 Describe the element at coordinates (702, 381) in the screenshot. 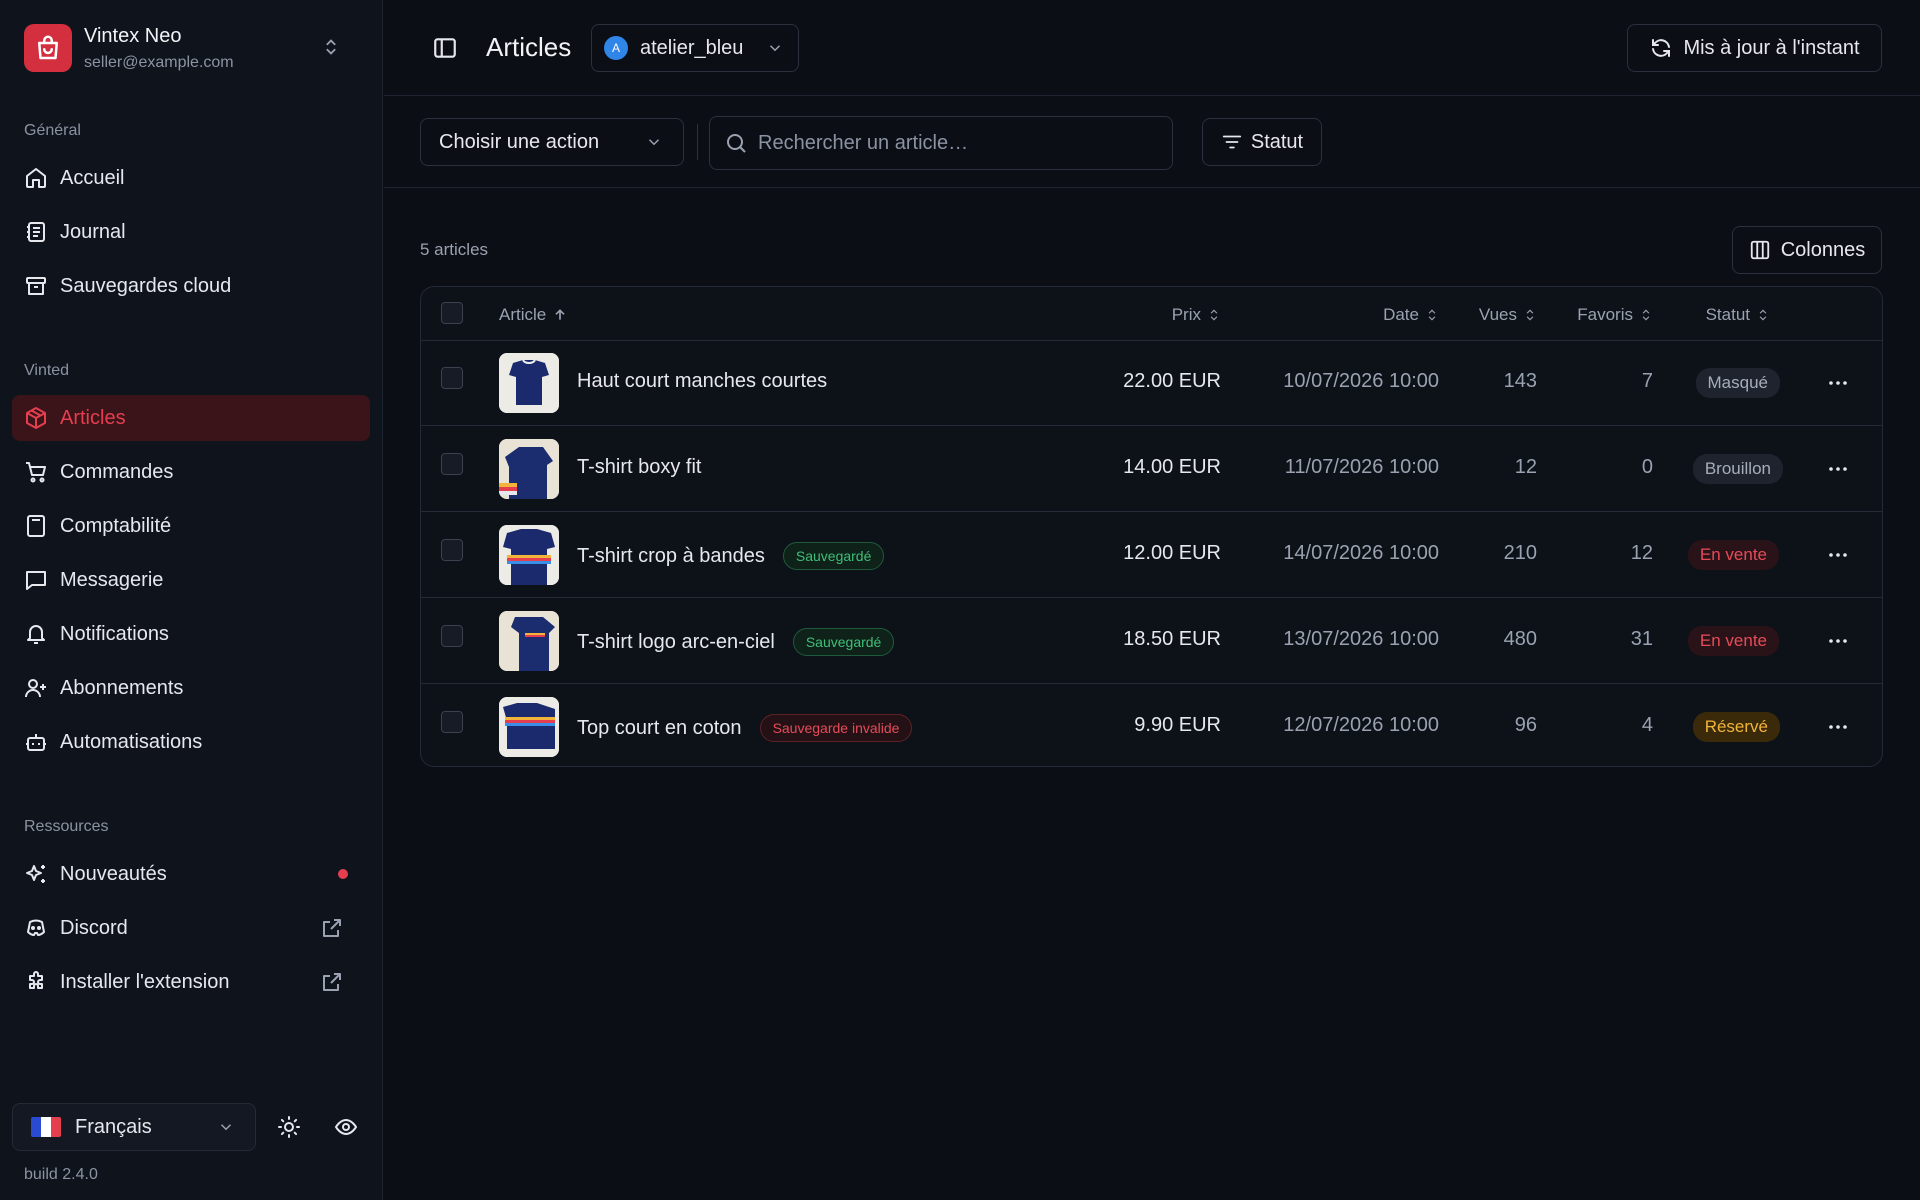

I see `article-name: Haut court manches courtes` at that location.